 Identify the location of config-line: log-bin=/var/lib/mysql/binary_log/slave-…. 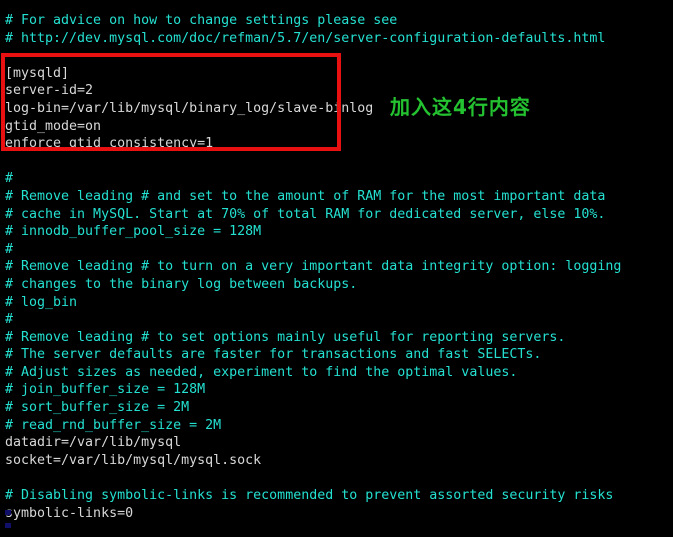
(189, 108).